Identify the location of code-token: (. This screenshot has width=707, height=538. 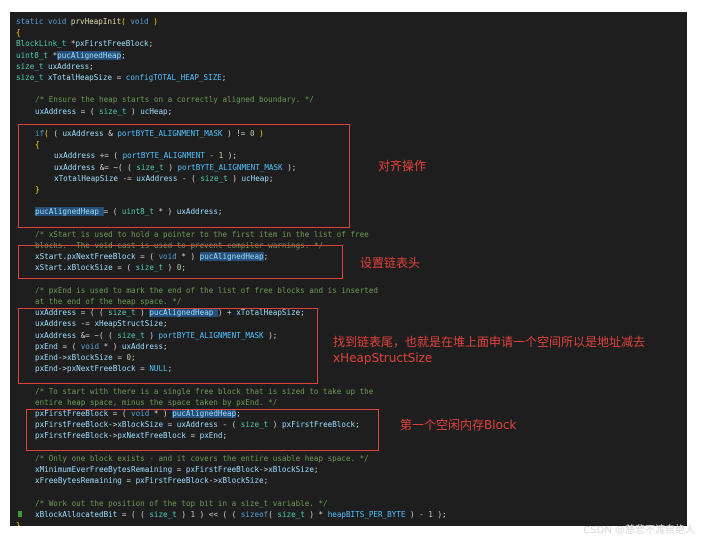
(126, 21).